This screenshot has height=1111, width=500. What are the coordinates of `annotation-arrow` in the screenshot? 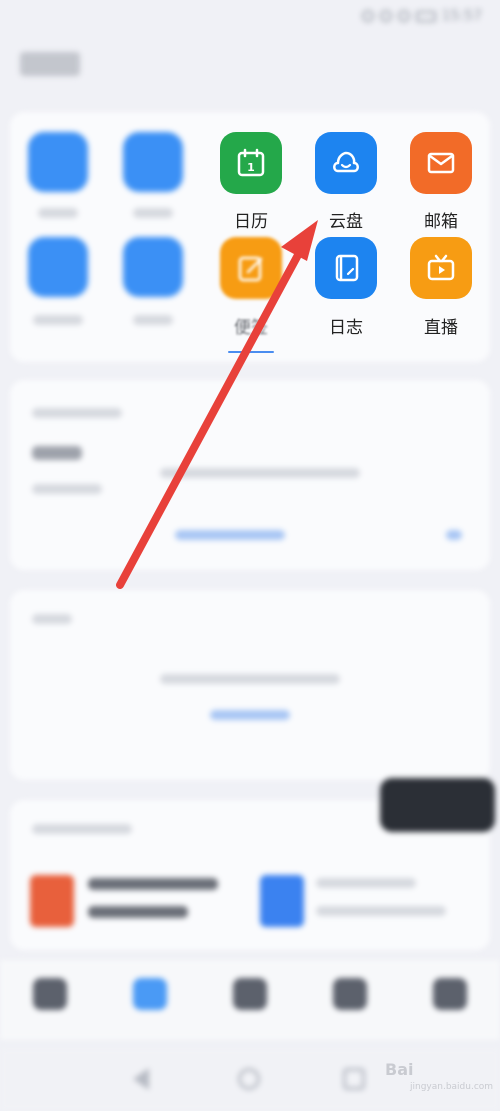 It's located at (217, 404).